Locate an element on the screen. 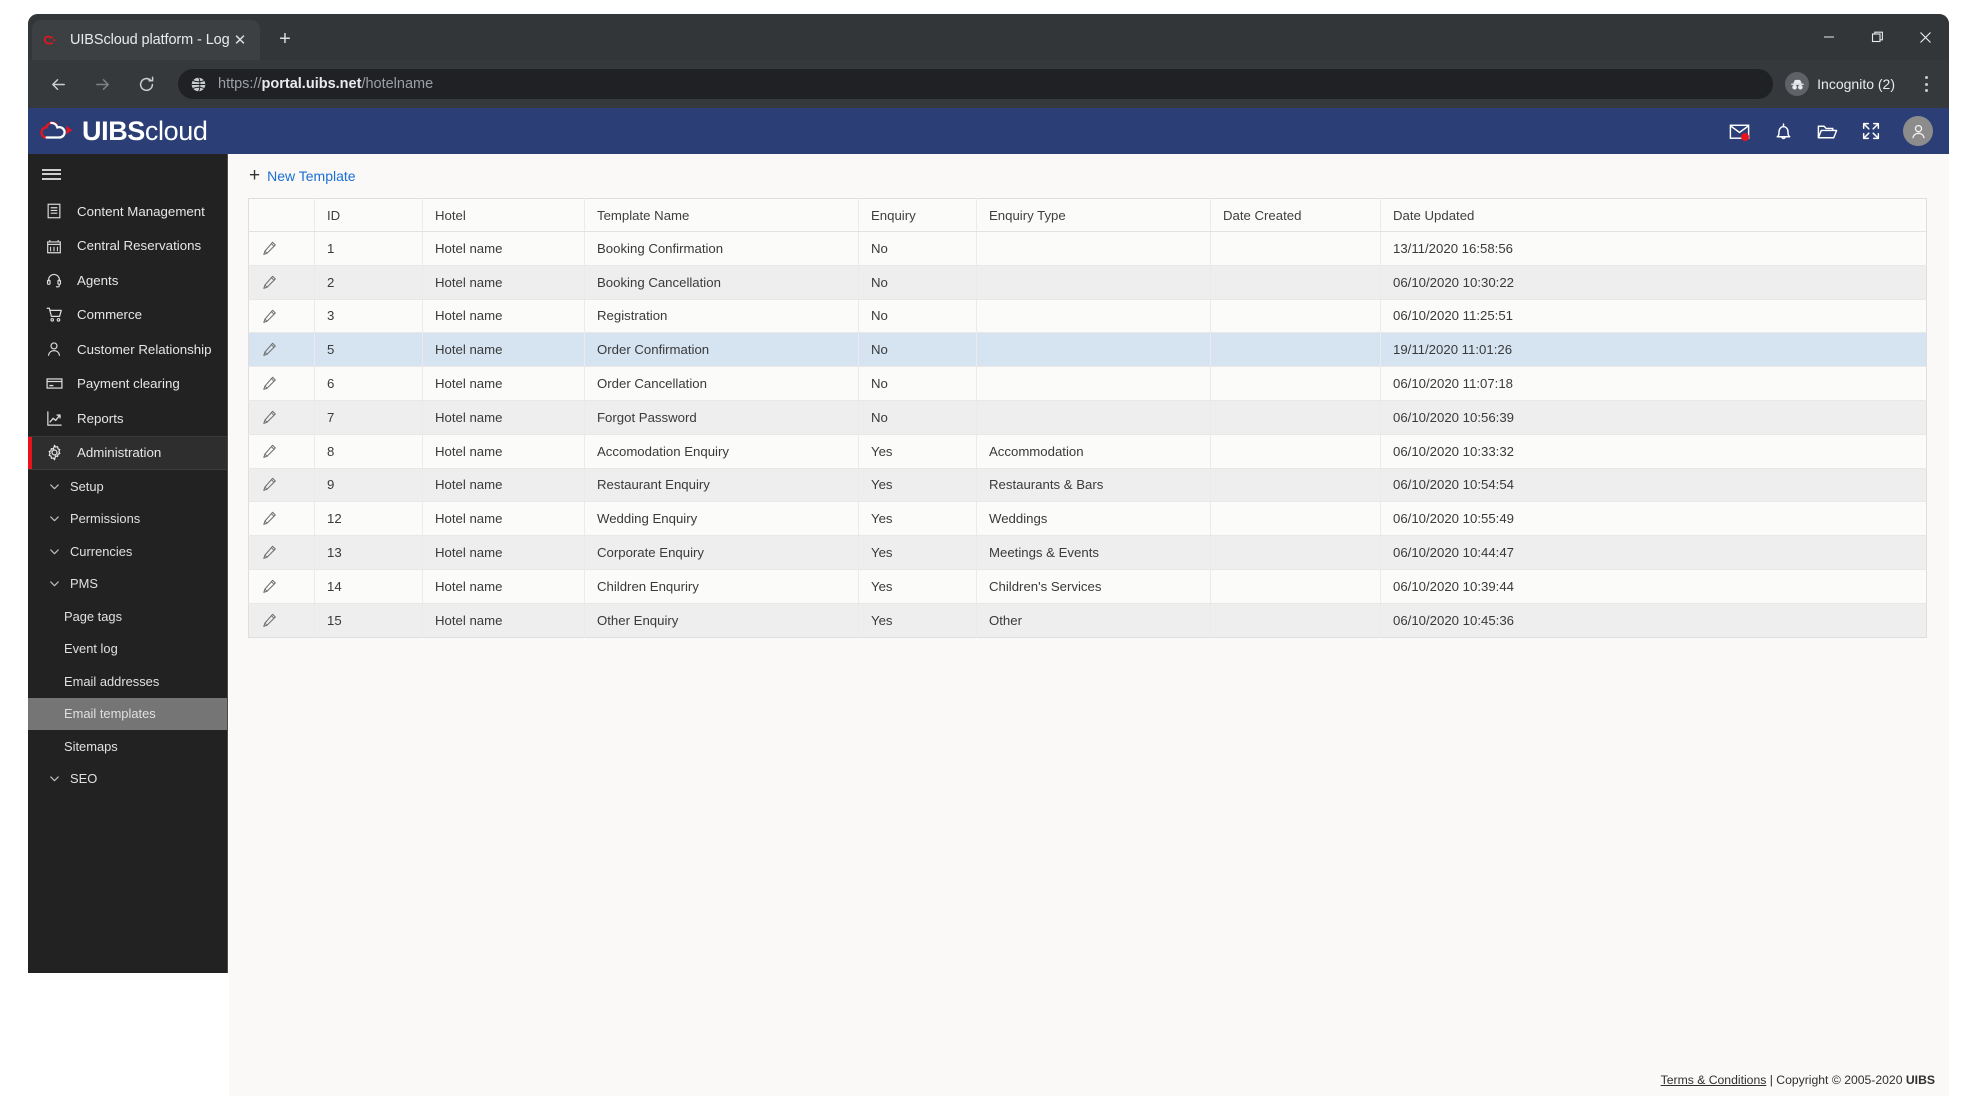 The image size is (1977, 1110). sidebar-subitem-label: SEO is located at coordinates (84, 779).